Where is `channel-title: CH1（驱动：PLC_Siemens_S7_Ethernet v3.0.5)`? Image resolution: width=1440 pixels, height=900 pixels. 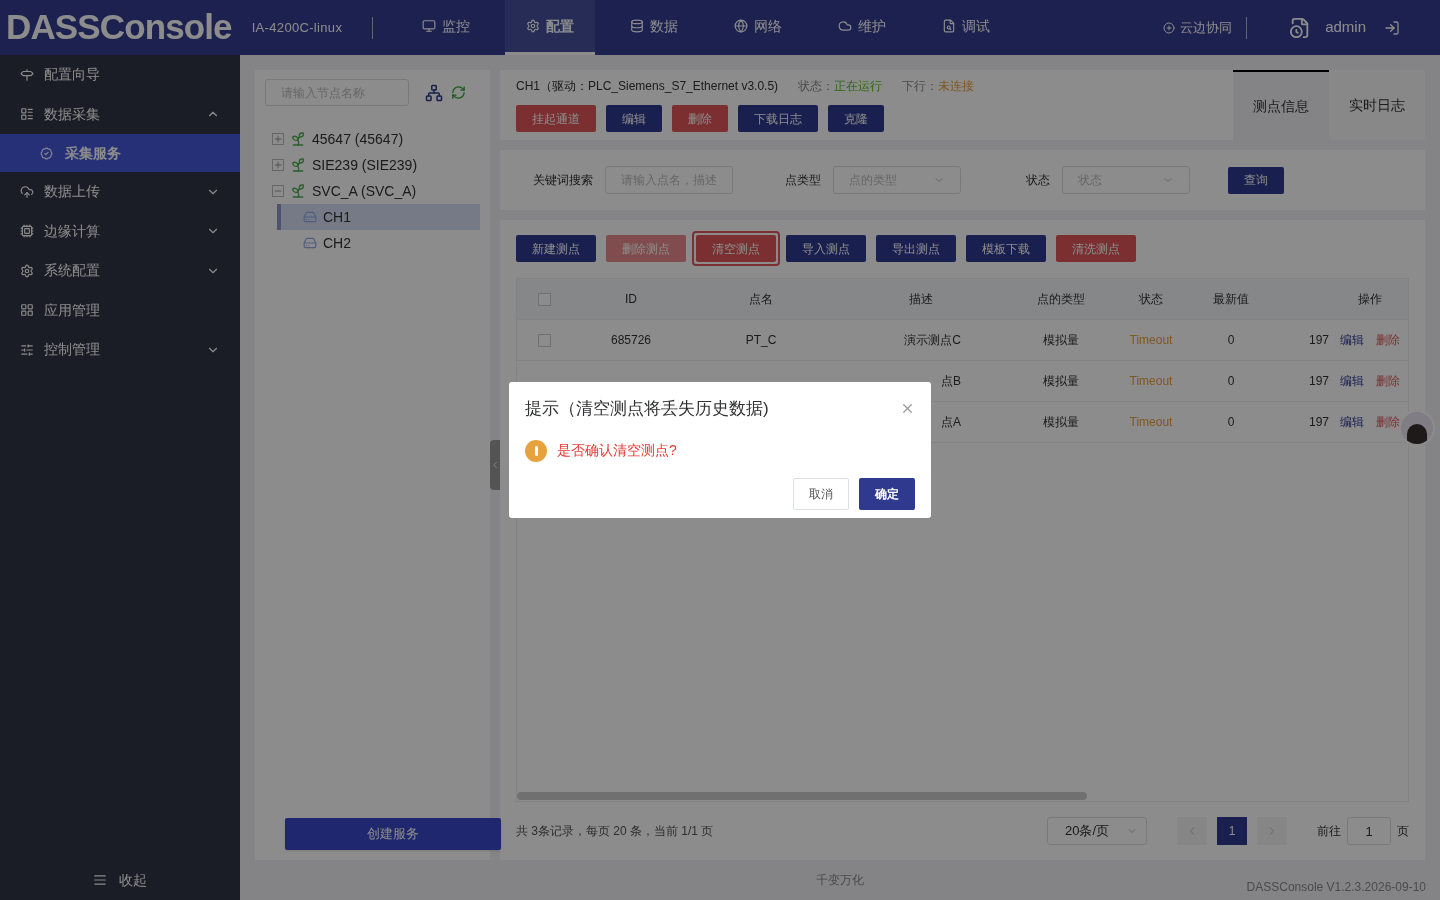 channel-title: CH1（驱动：PLC_Siemens_S7_Ethernet v3.0.5) is located at coordinates (647, 86).